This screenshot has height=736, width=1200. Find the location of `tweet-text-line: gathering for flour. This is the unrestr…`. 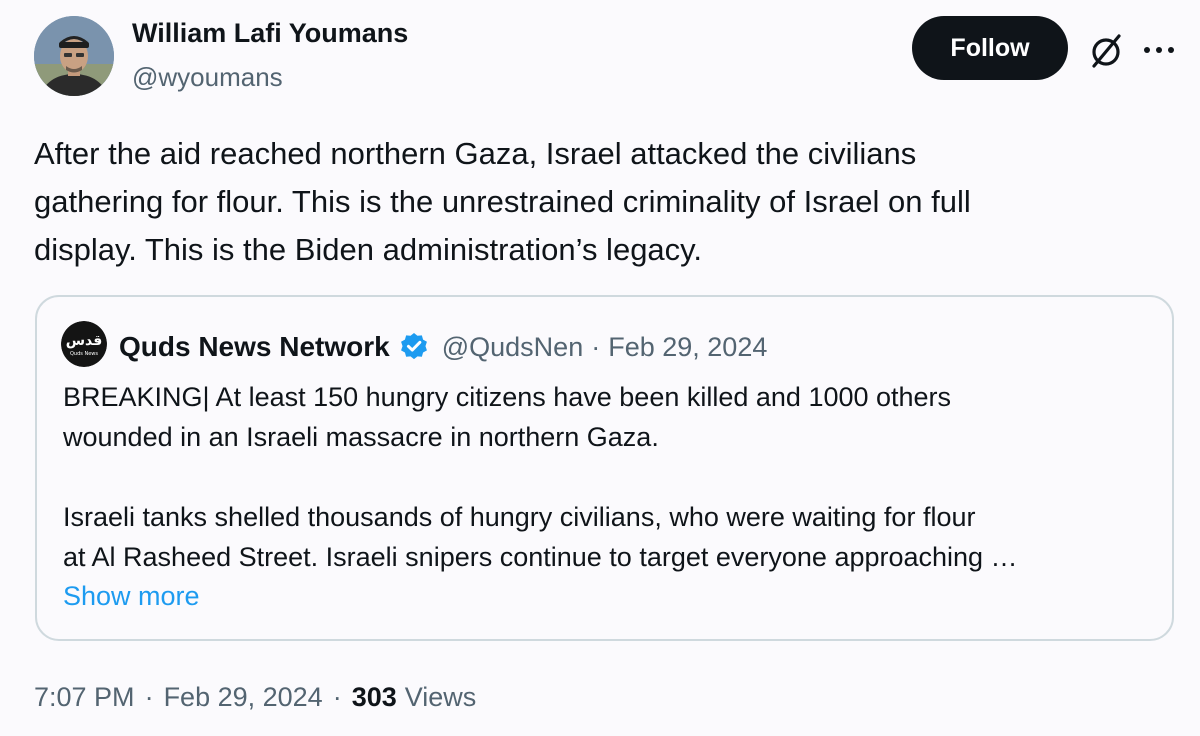

tweet-text-line: gathering for flour. This is the unrestr… is located at coordinates (502, 201).